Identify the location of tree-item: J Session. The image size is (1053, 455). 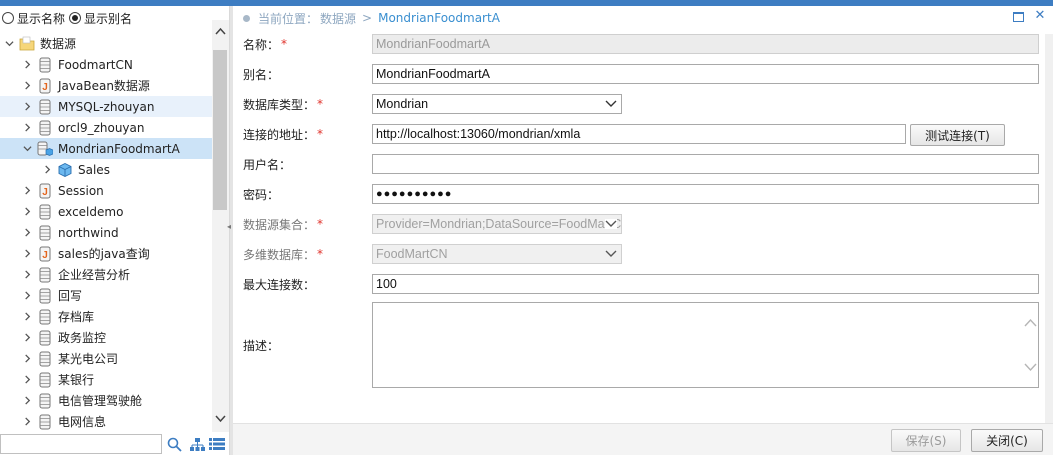
(106, 190).